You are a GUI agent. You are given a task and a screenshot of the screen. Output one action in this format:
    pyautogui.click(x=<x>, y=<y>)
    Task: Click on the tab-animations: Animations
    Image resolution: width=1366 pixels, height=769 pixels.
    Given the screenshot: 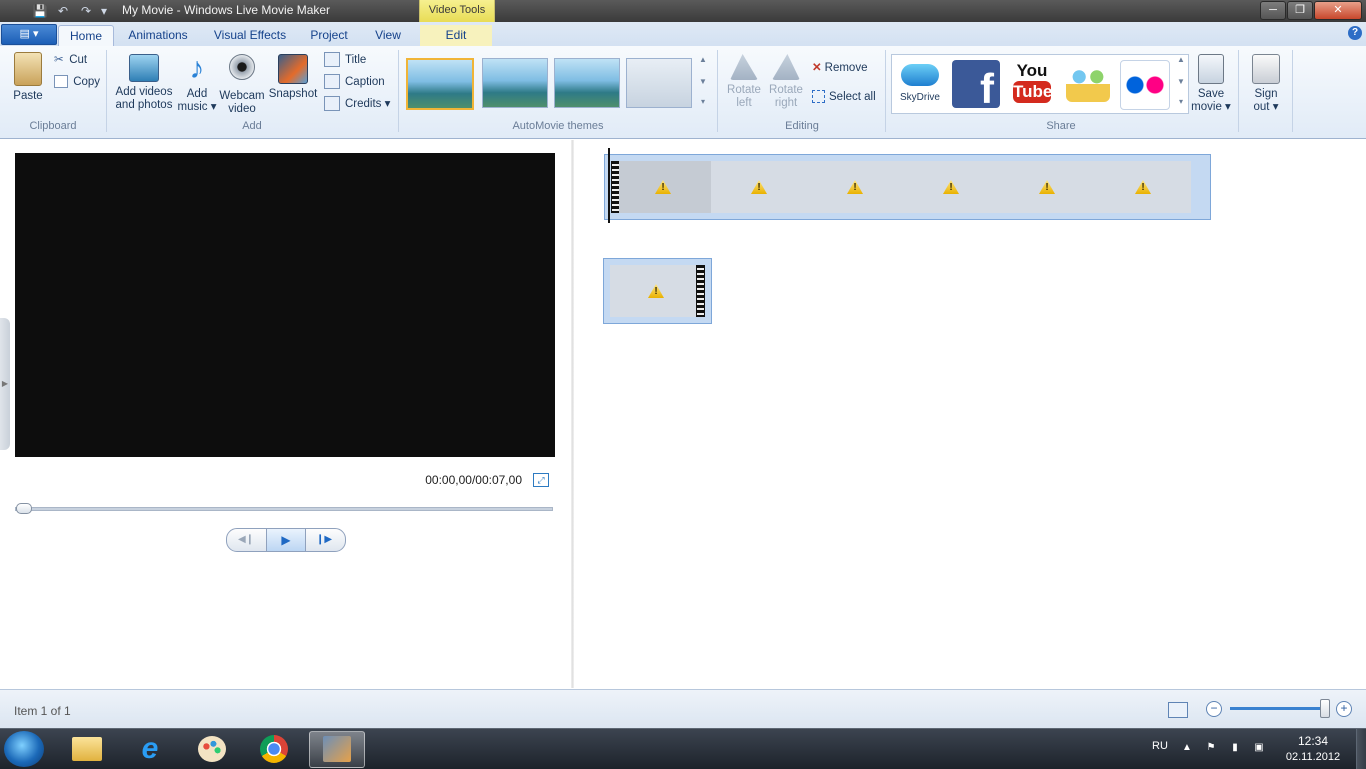 What is the action you would take?
    pyautogui.click(x=158, y=35)
    